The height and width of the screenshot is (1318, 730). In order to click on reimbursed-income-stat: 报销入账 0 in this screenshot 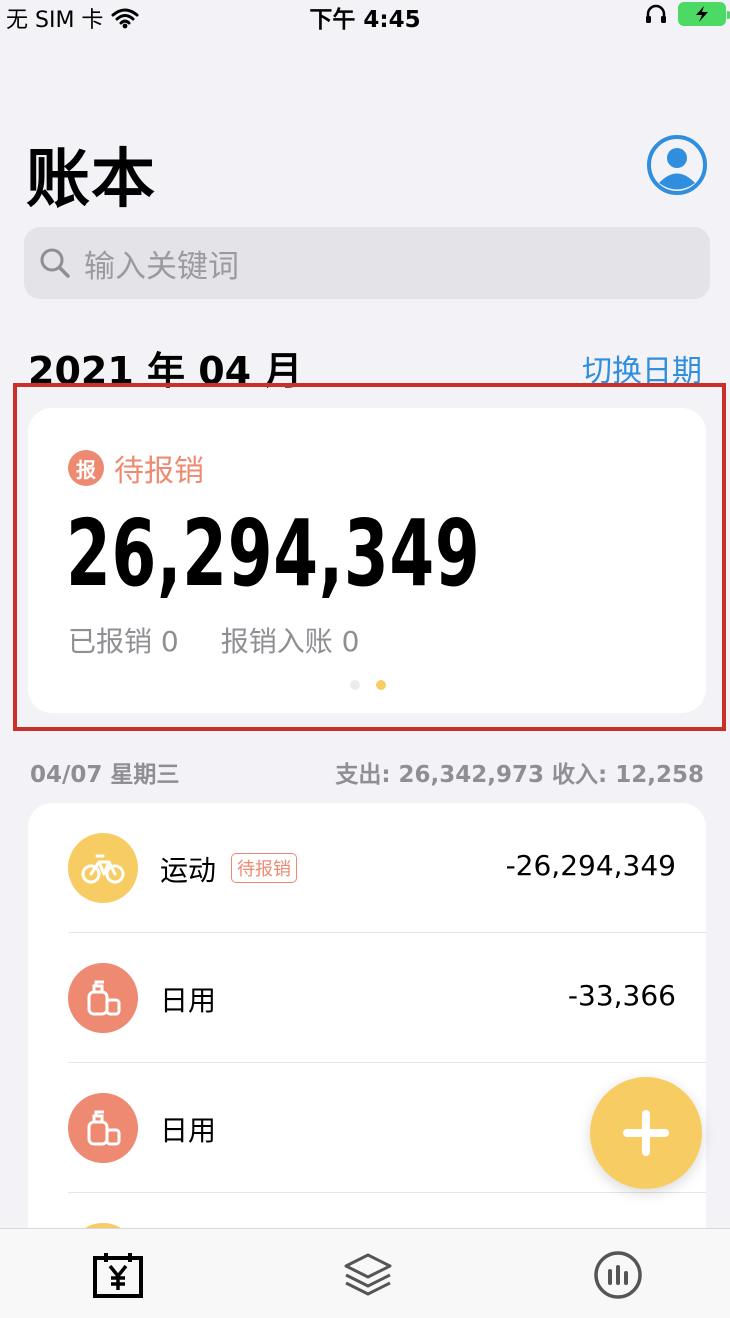, I will do `click(290, 641)`.